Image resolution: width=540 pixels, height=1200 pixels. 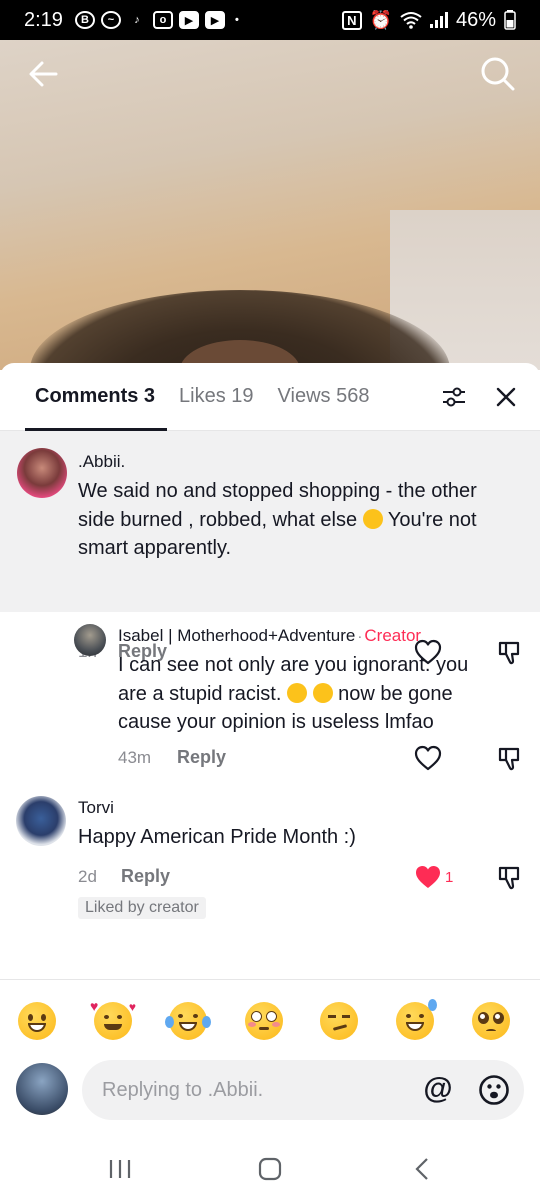 I want to click on back-arrow-icon, so click(x=44, y=74).